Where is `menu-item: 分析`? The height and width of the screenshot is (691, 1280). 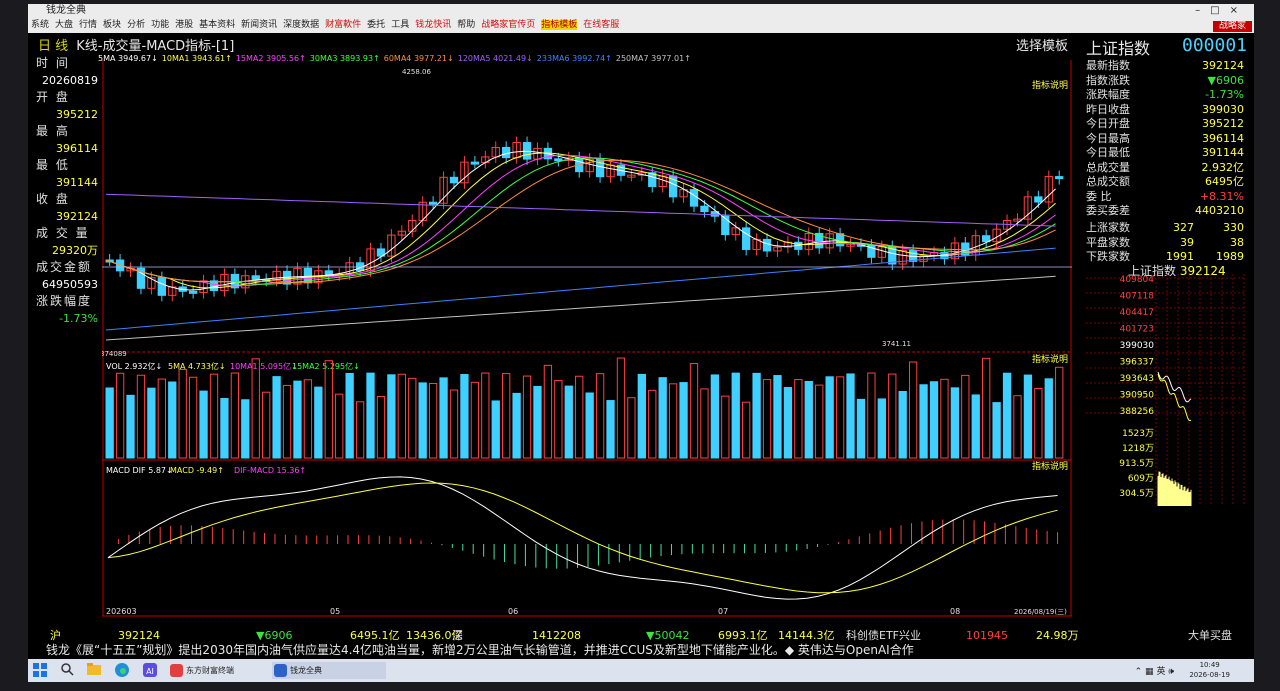 menu-item: 分析 is located at coordinates (136, 25).